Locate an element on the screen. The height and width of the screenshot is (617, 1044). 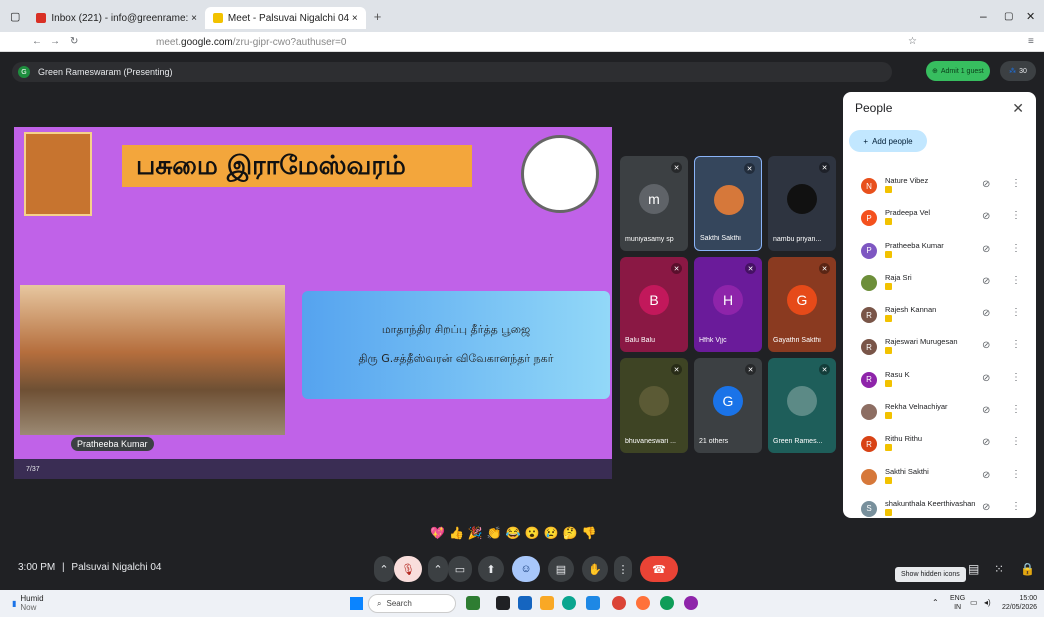
chrome-icon is located at coordinates (619, 603).